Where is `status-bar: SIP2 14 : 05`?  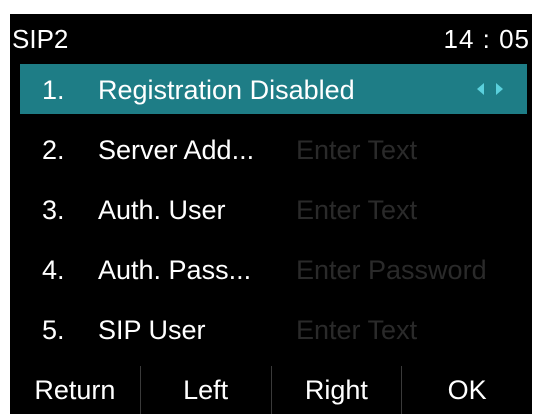 status-bar: SIP2 14 : 05 is located at coordinates (271, 39).